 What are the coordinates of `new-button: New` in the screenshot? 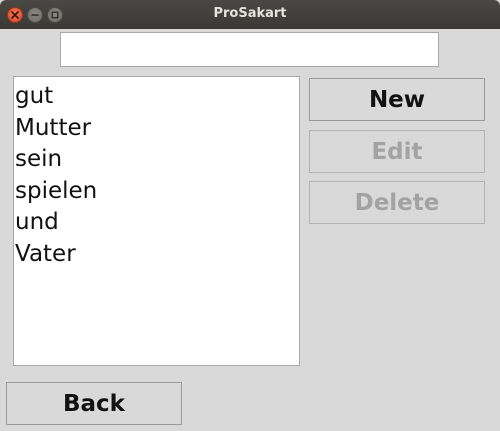 It's located at (397, 99).